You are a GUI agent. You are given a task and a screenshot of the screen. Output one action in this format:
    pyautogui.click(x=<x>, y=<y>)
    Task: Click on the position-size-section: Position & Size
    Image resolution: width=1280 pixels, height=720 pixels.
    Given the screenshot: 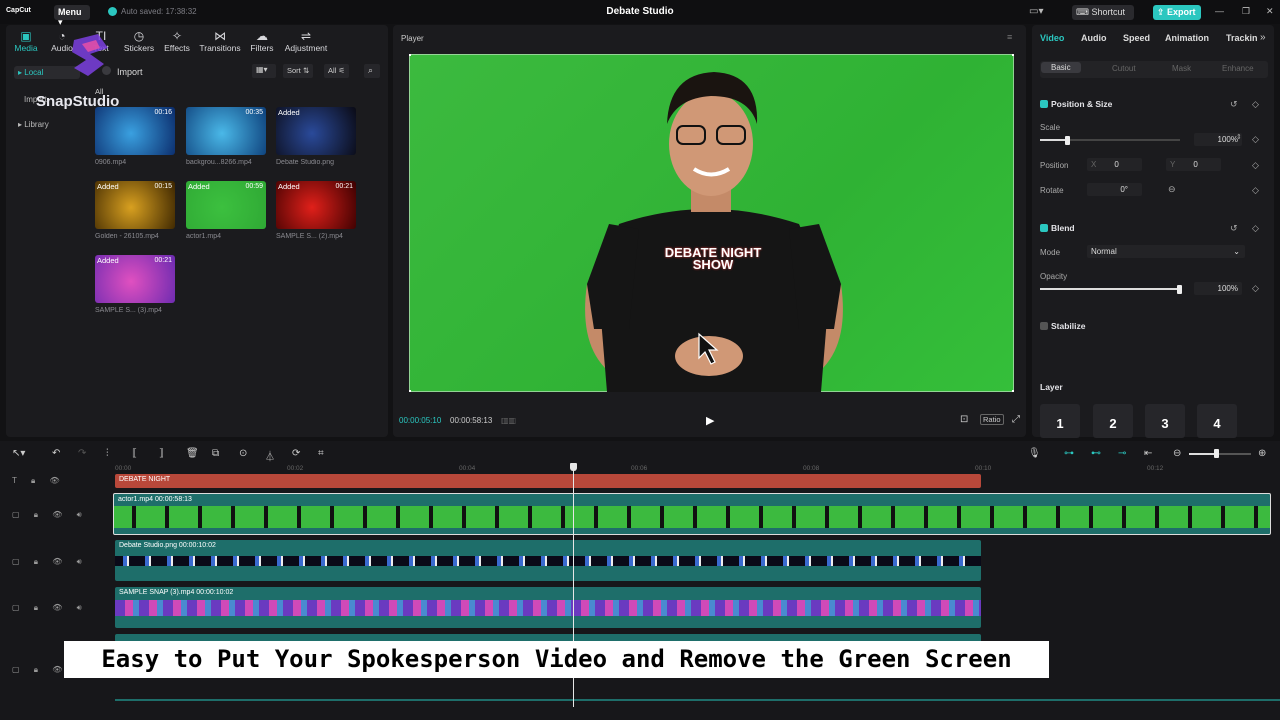 What is the action you would take?
    pyautogui.click(x=1076, y=104)
    